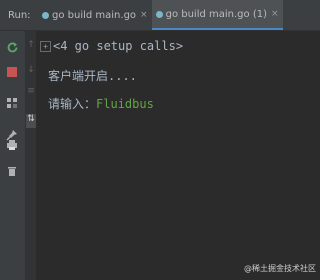 This screenshot has width=320, height=280. I want to click on watermark: @稀土掘金技术社区, so click(280, 268).